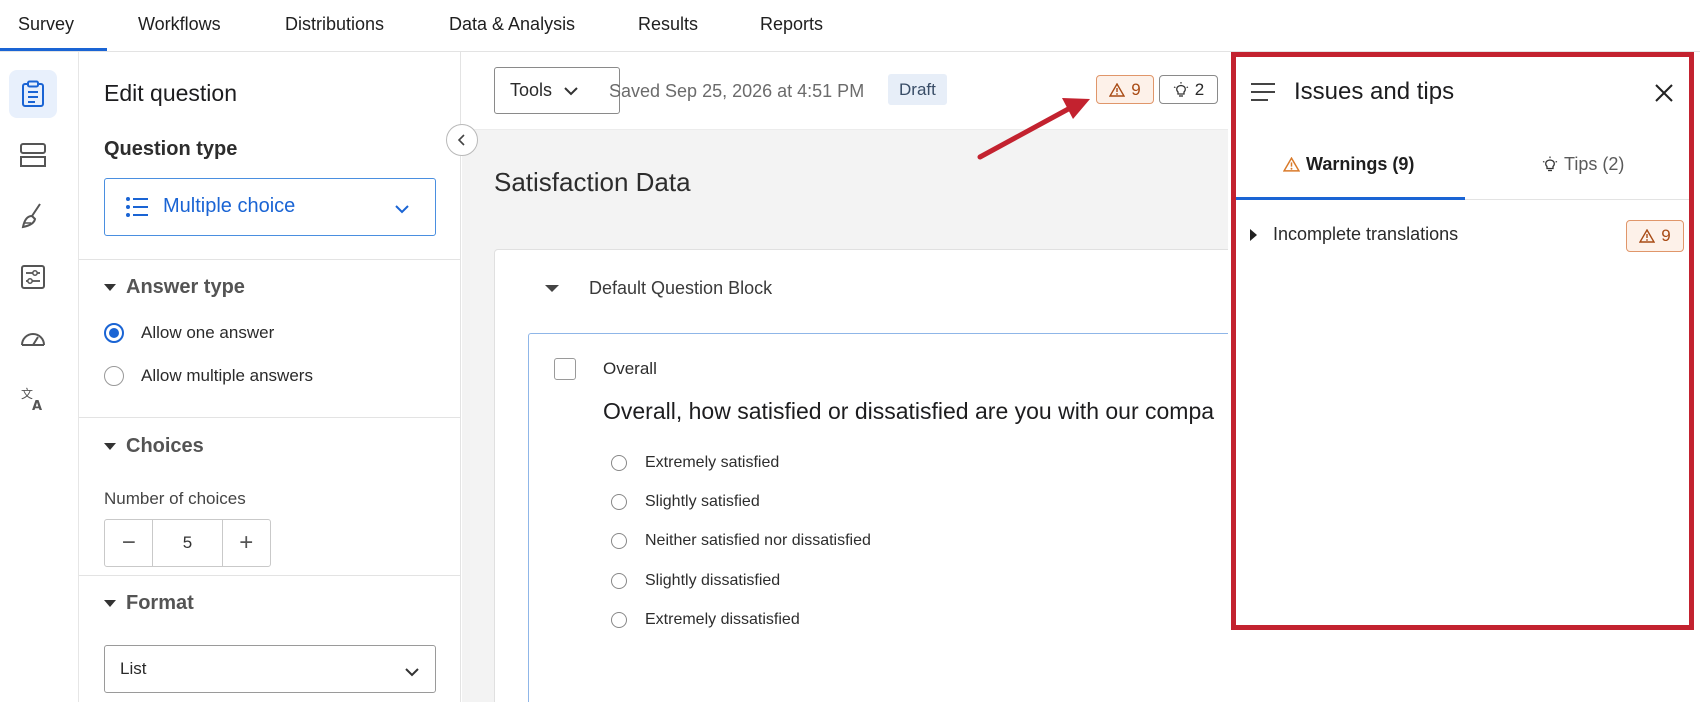 This screenshot has height=702, width=1700. Describe the element at coordinates (33, 216) in the screenshot. I see `look-and-feel-brush-icon` at that location.